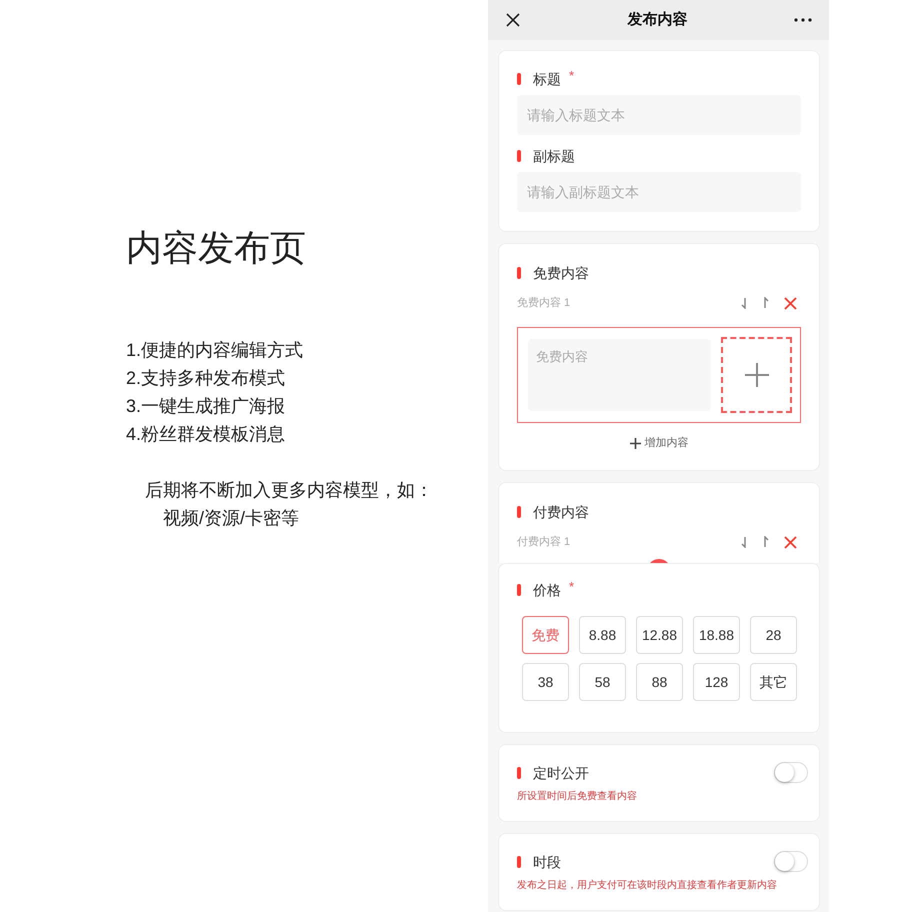 This screenshot has height=912, width=900. What do you see at coordinates (547, 590) in the screenshot?
I see `field-label: 价格` at bounding box center [547, 590].